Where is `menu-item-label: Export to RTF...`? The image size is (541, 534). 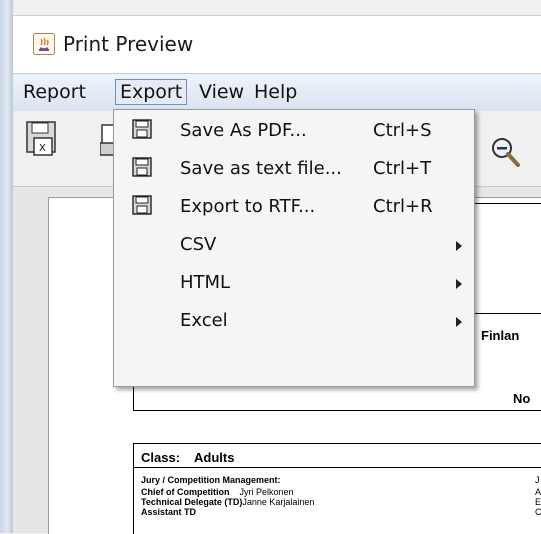
menu-item-label: Export to RTF... is located at coordinates (248, 206).